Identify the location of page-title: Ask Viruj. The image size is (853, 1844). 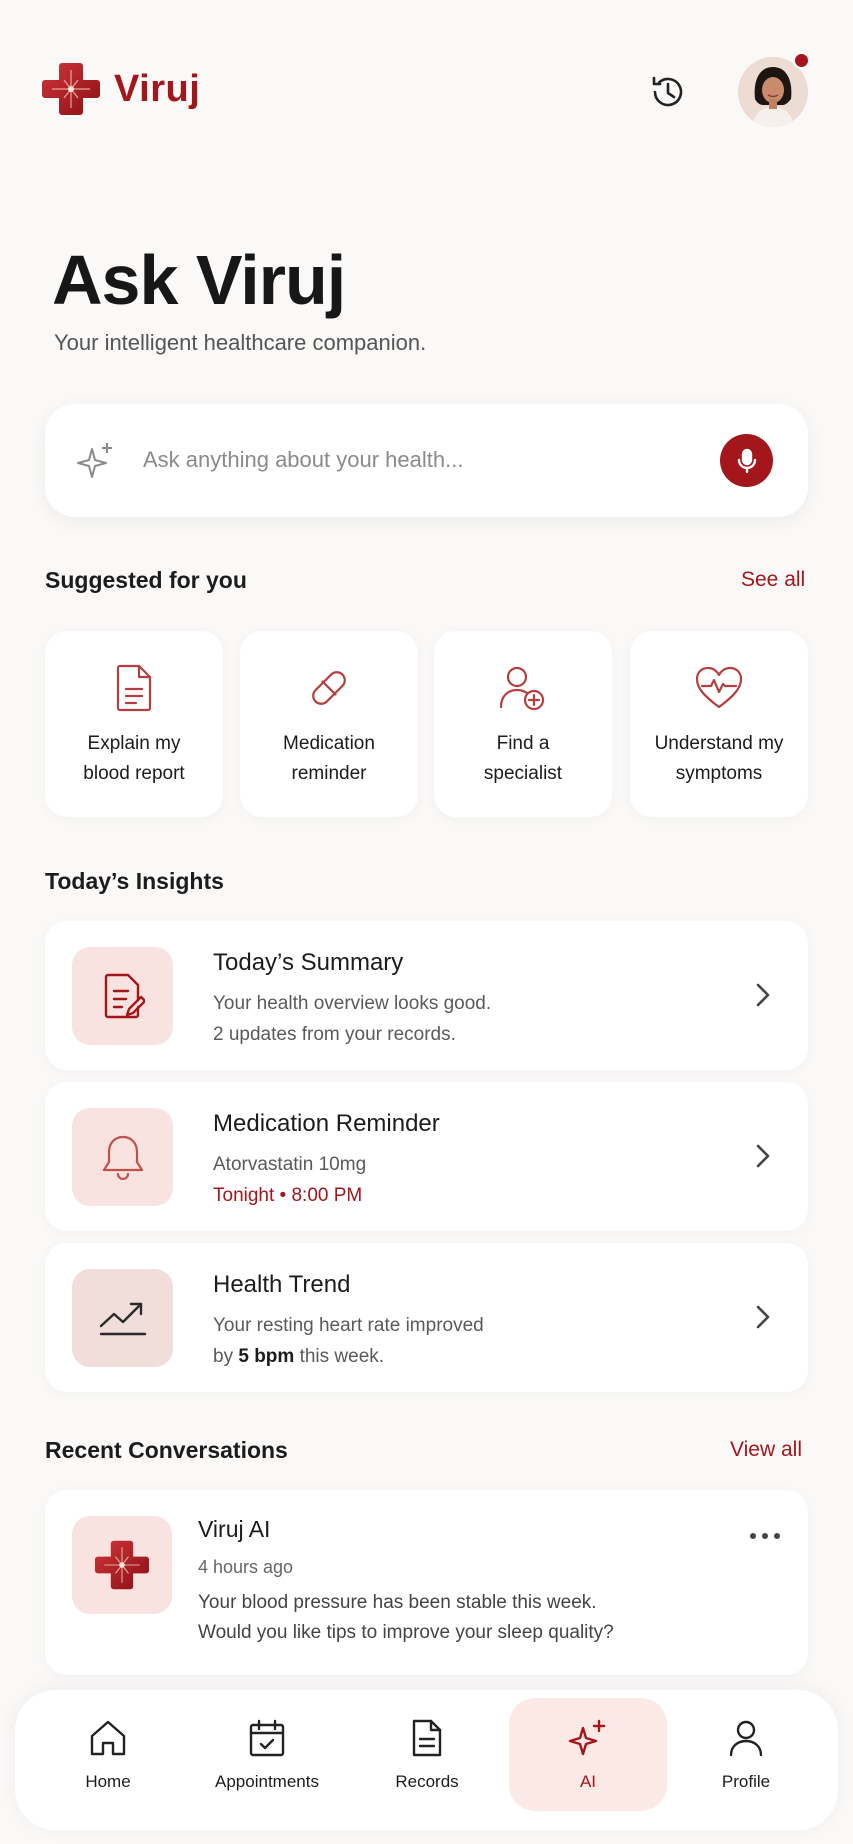
(199, 280).